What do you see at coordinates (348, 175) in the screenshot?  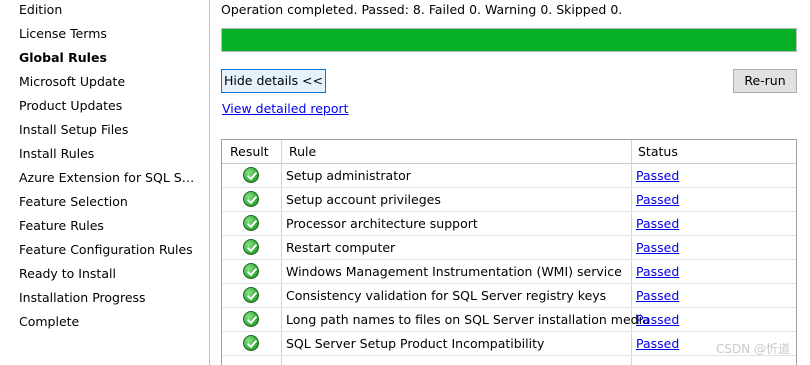 I see `rule-name: Setup administrator` at bounding box center [348, 175].